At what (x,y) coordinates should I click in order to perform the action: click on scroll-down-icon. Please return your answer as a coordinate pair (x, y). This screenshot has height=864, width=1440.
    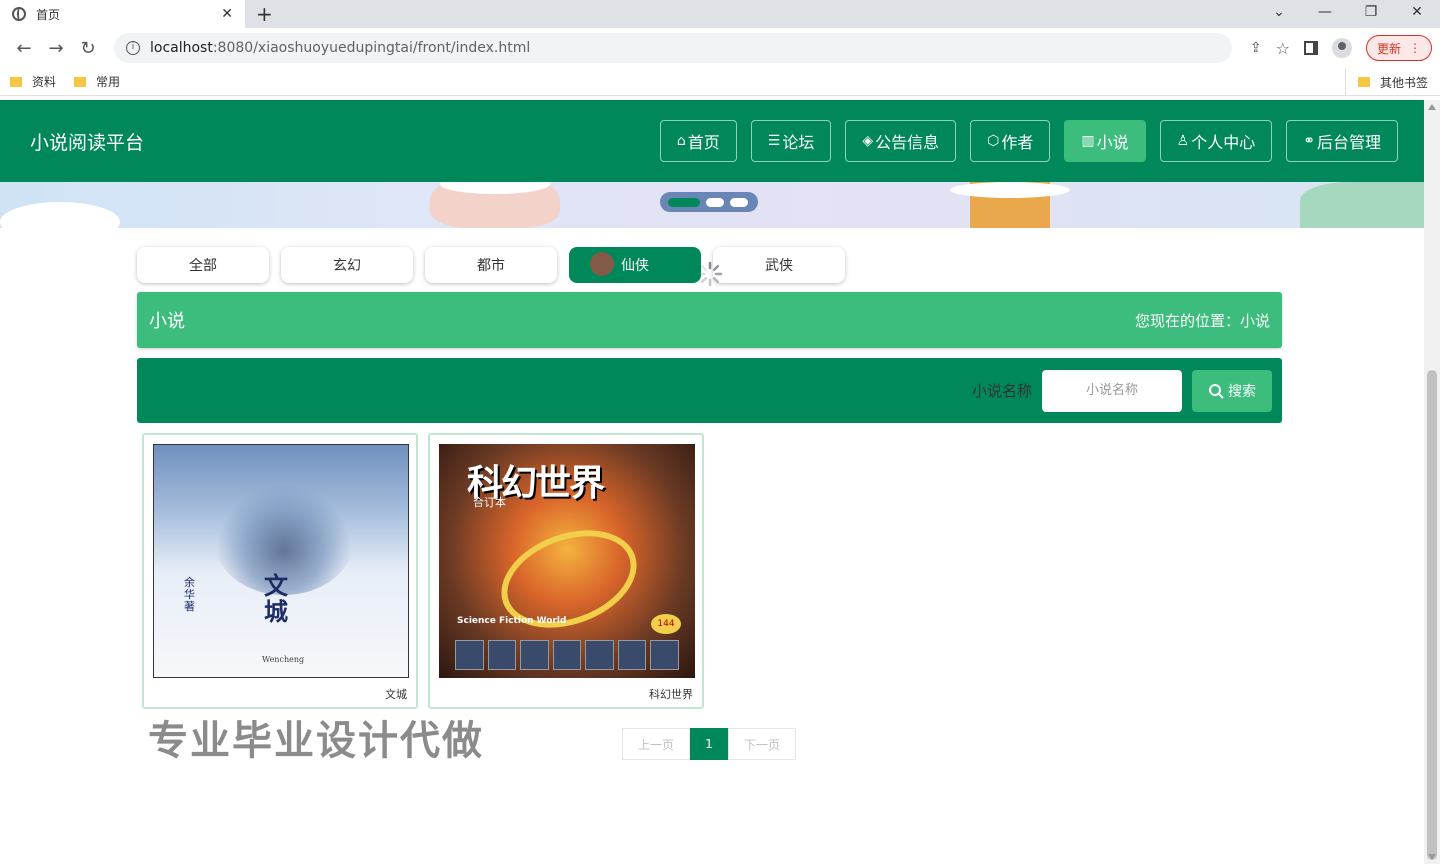
    Looking at the image, I should click on (1432, 857).